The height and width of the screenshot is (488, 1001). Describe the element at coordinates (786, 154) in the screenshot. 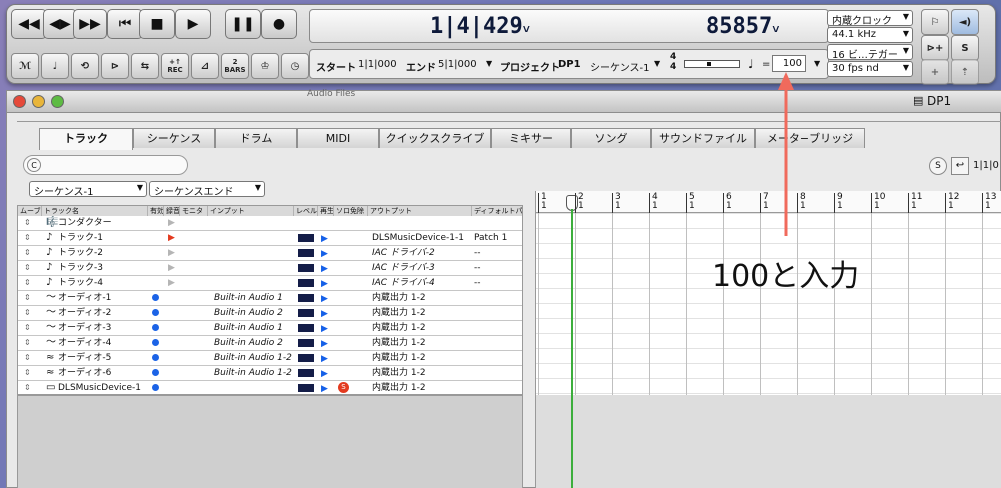

I see `annotation-arrow` at that location.